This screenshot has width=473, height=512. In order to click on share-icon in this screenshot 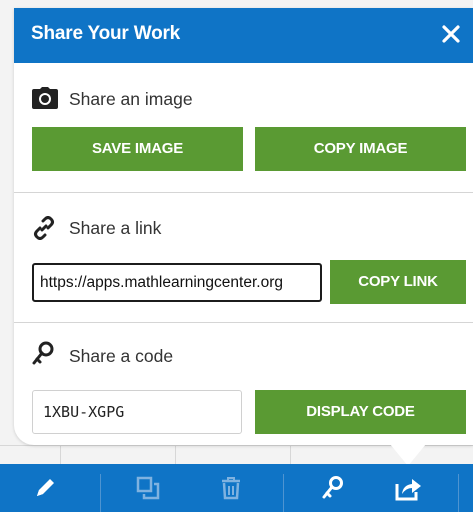, I will do `click(408, 490)`.